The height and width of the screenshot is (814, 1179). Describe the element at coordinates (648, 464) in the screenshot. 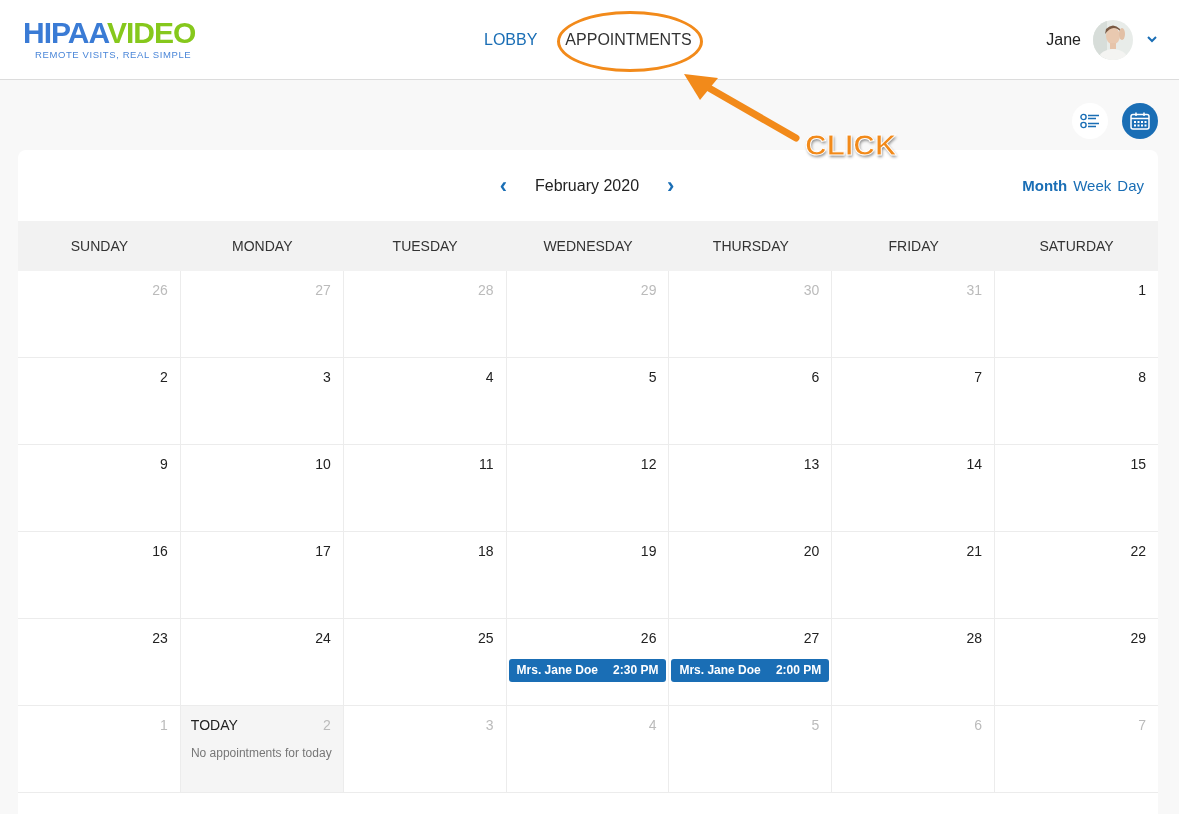

I see `day-number: 12` at that location.